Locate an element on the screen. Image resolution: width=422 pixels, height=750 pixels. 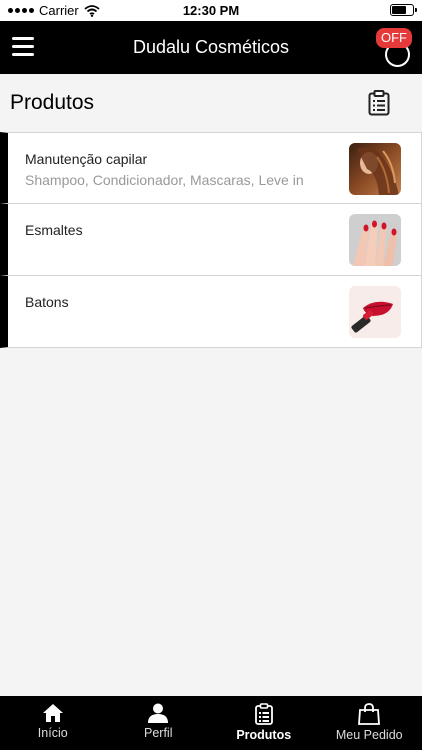
list-item-batons: Batons is located at coordinates (211, 312).